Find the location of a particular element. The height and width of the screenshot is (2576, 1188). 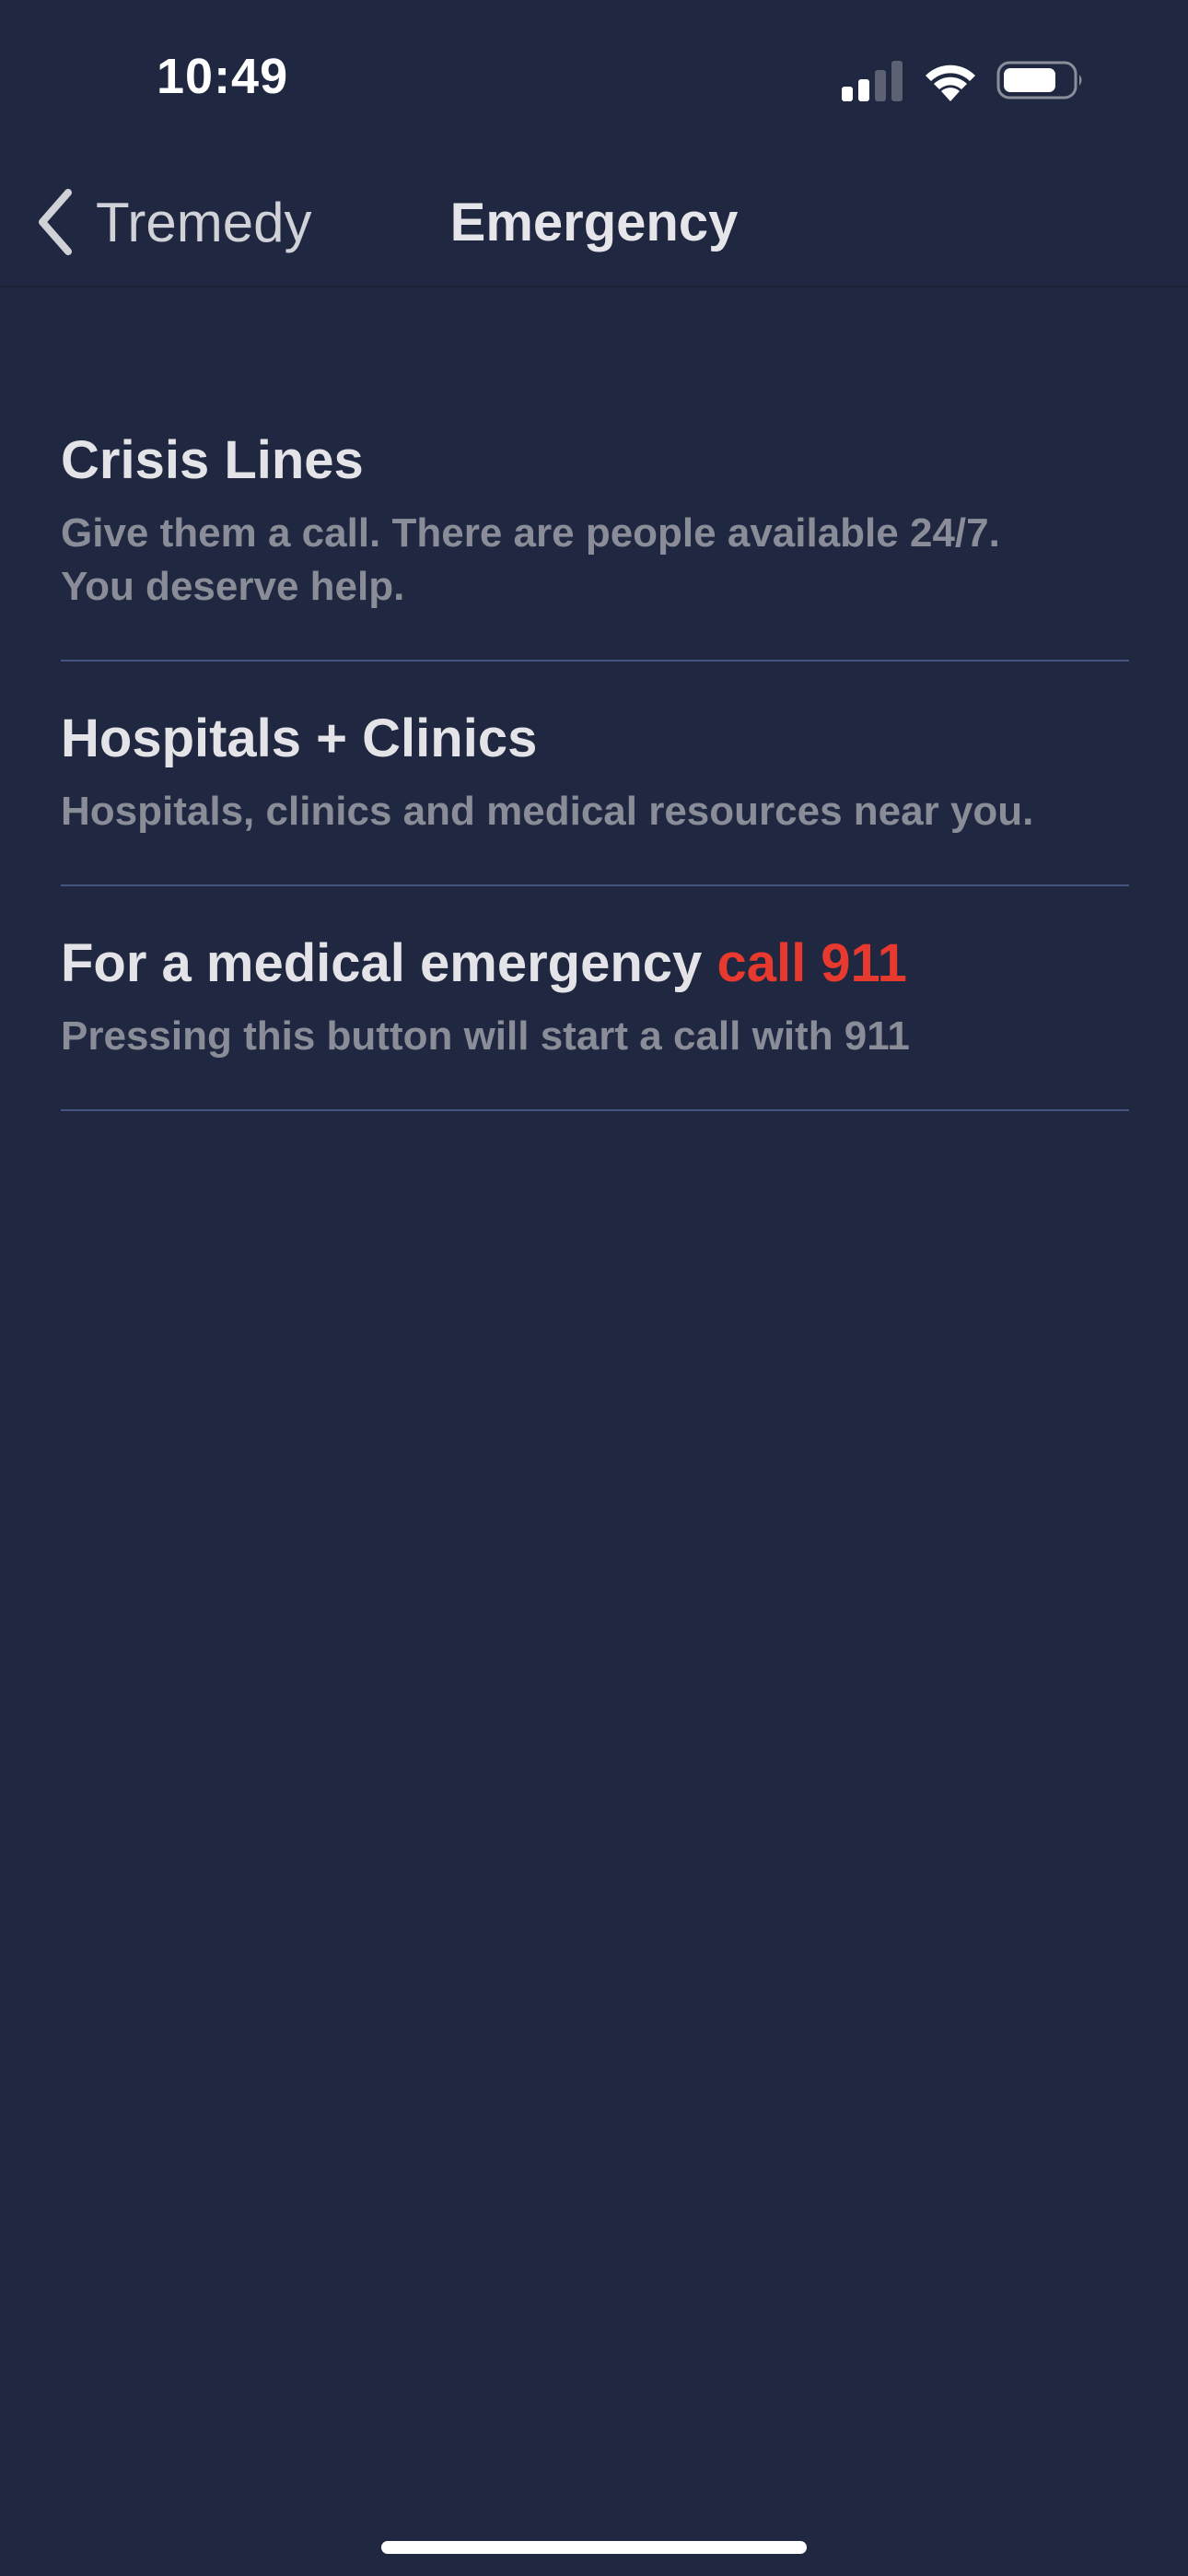

wifi-icon is located at coordinates (951, 82).